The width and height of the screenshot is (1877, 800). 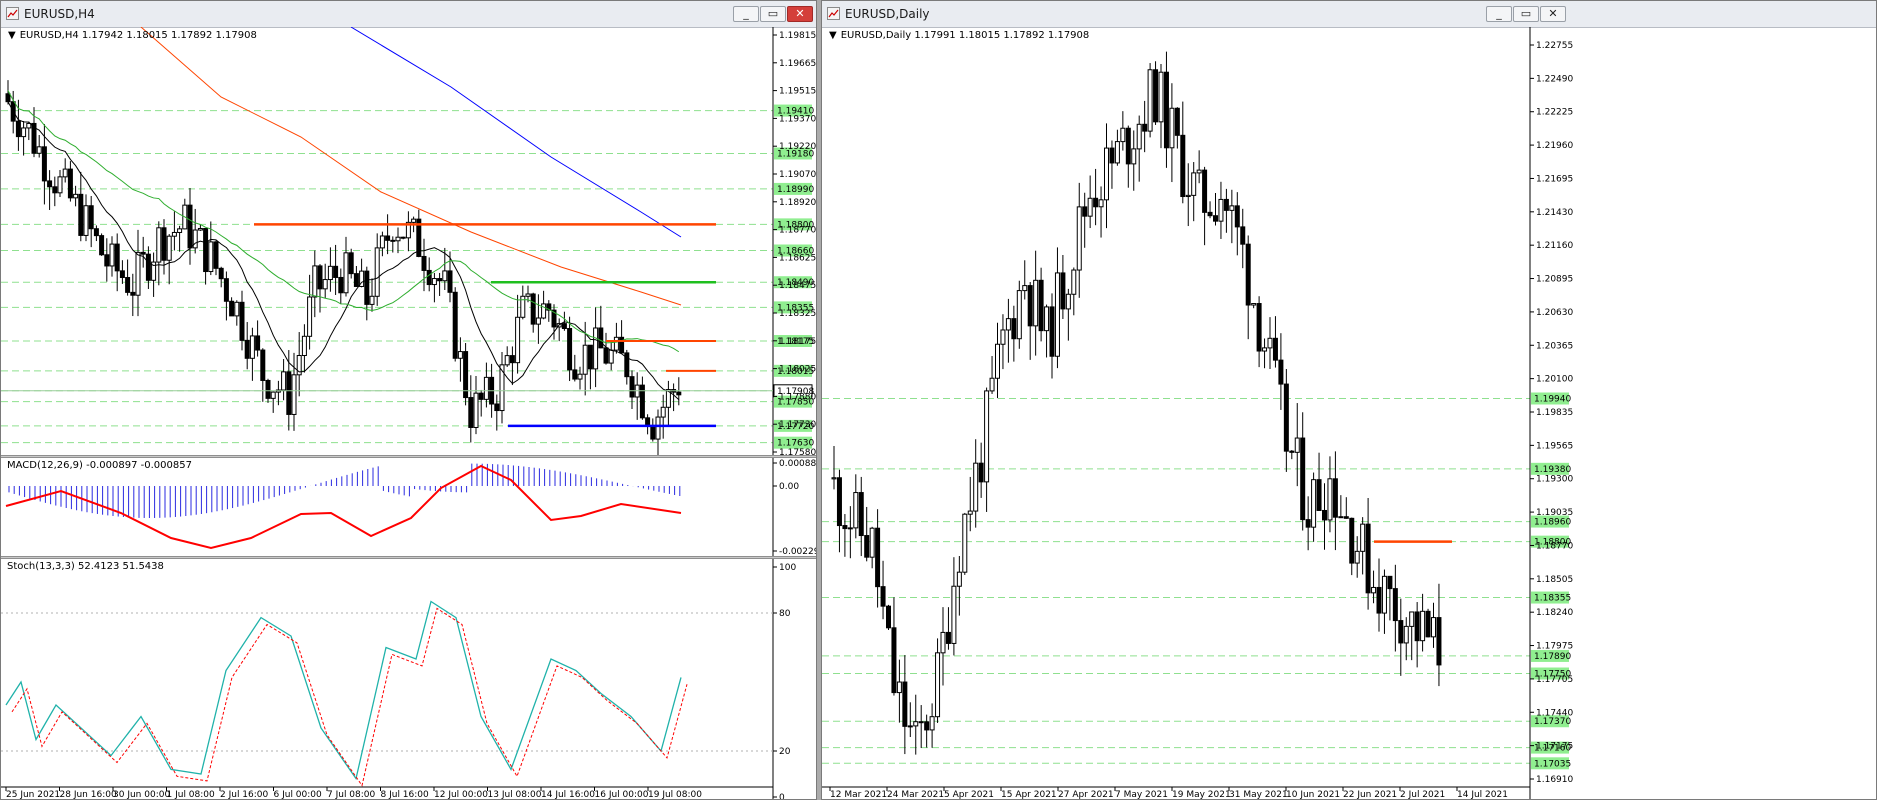 What do you see at coordinates (191, 794) in the screenshot?
I see `time-axis-label: 1 Jul 08:00` at bounding box center [191, 794].